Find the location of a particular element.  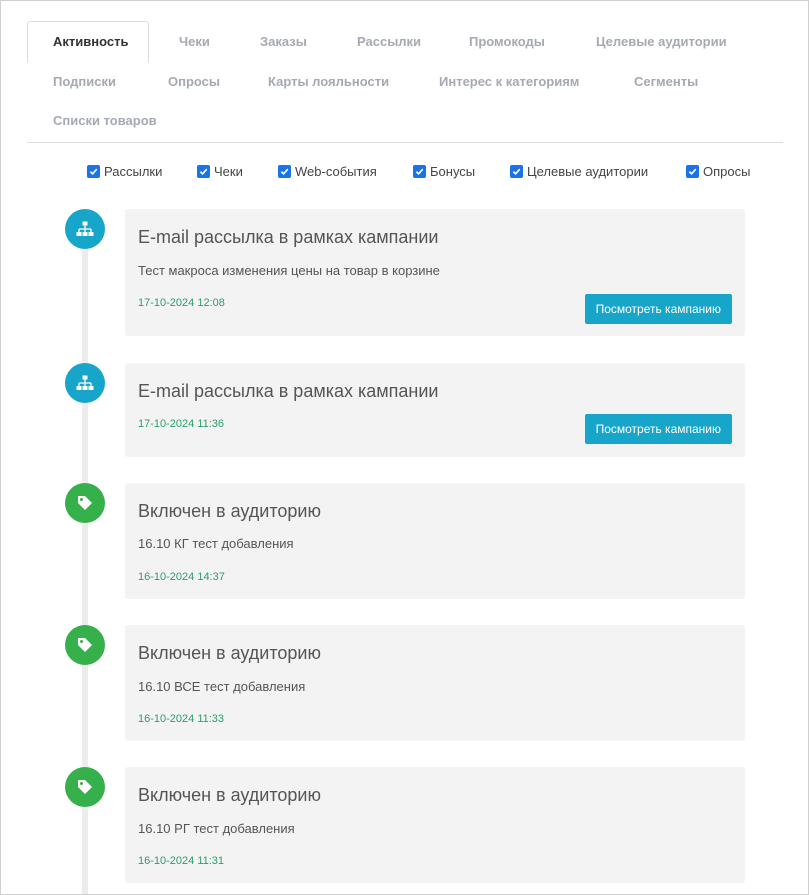

tab-segments: Сегменты is located at coordinates (666, 82).